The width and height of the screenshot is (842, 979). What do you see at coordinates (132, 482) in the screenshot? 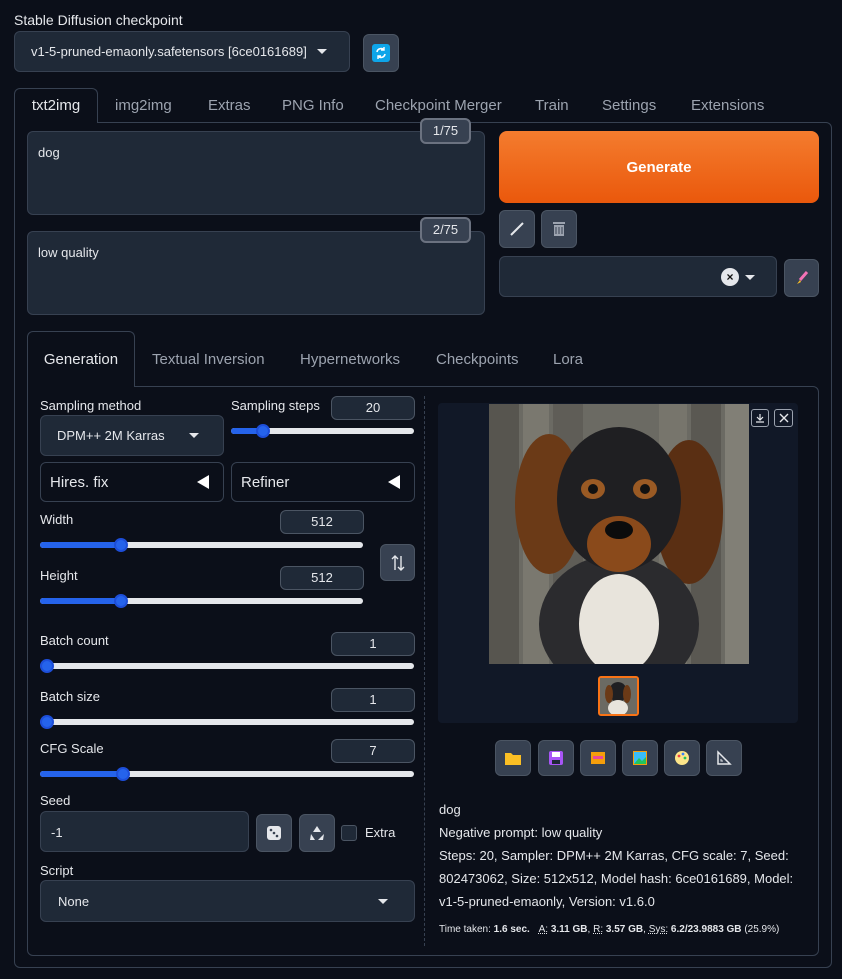
I see `hires-fix-accordion: Hires. fix` at bounding box center [132, 482].